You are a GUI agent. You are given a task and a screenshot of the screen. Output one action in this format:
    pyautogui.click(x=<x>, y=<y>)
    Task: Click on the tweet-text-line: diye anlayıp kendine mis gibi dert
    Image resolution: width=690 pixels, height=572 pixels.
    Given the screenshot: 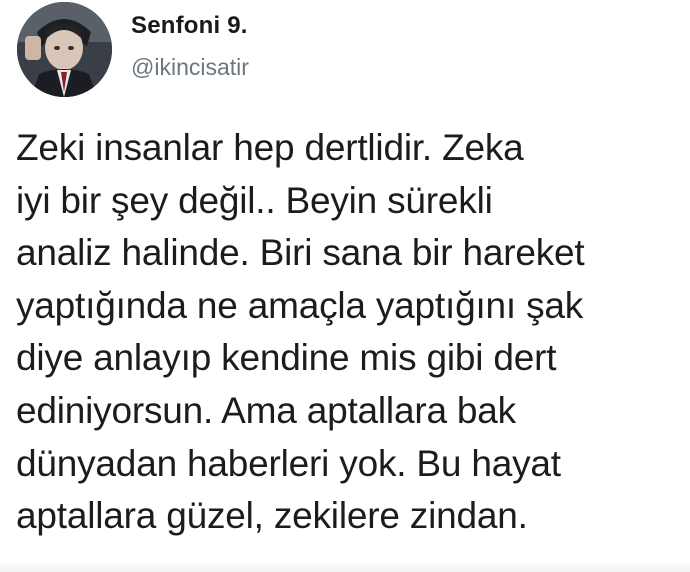 What is the action you would take?
    pyautogui.click(x=286, y=358)
    